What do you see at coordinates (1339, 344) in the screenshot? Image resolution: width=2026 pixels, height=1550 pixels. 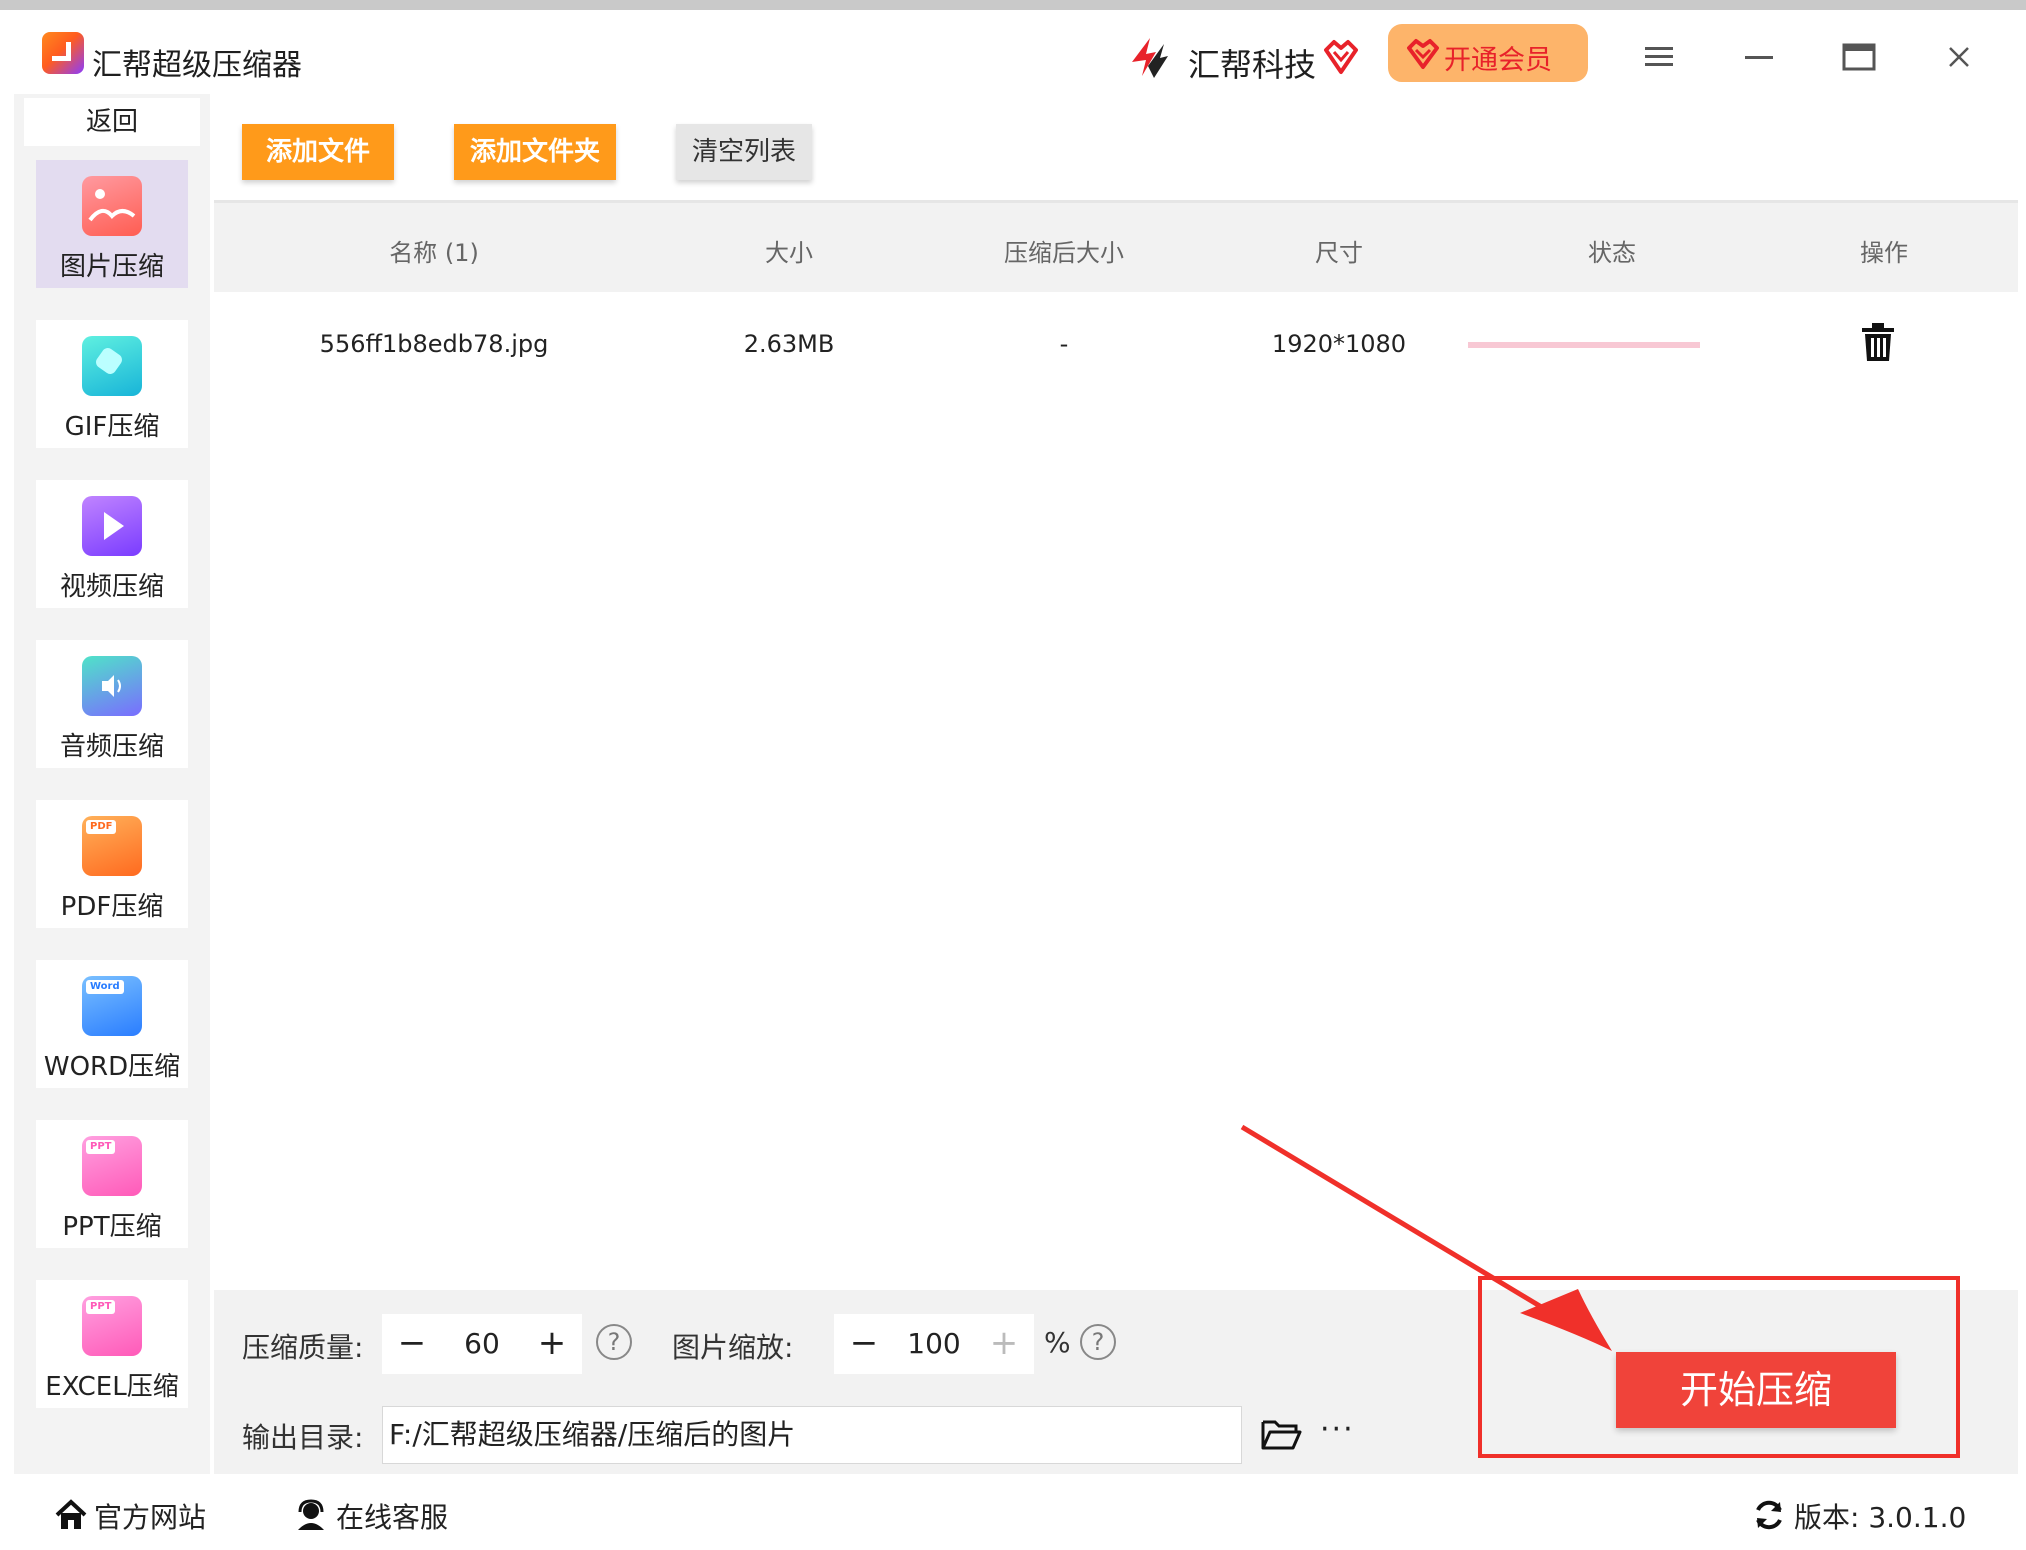 I see `file-dimensions: 1920*1080` at bounding box center [1339, 344].